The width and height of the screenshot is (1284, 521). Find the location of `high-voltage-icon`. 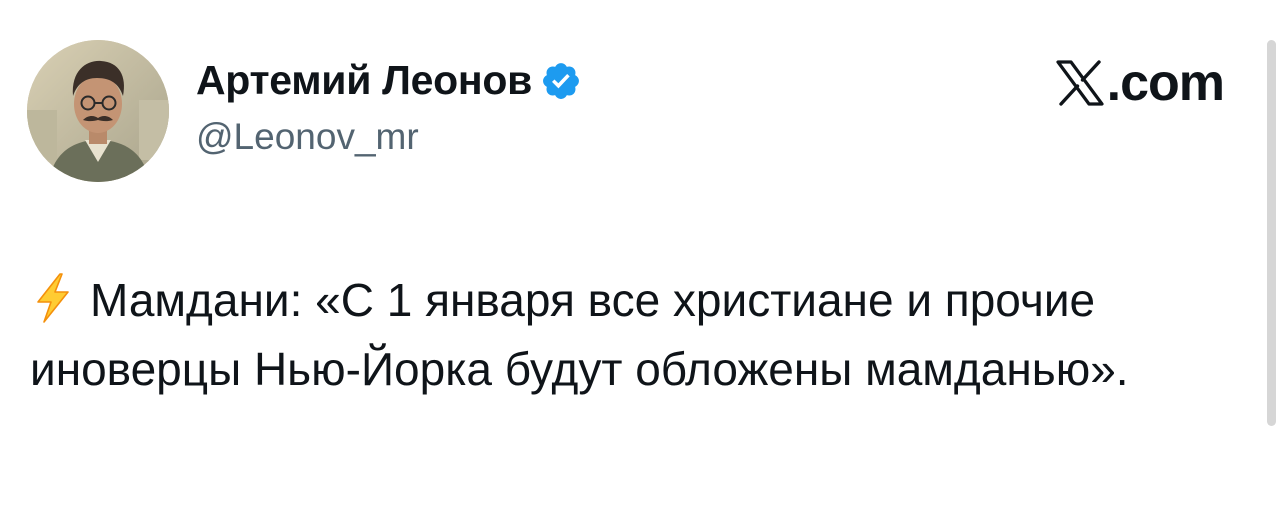

high-voltage-icon is located at coordinates (53, 298).